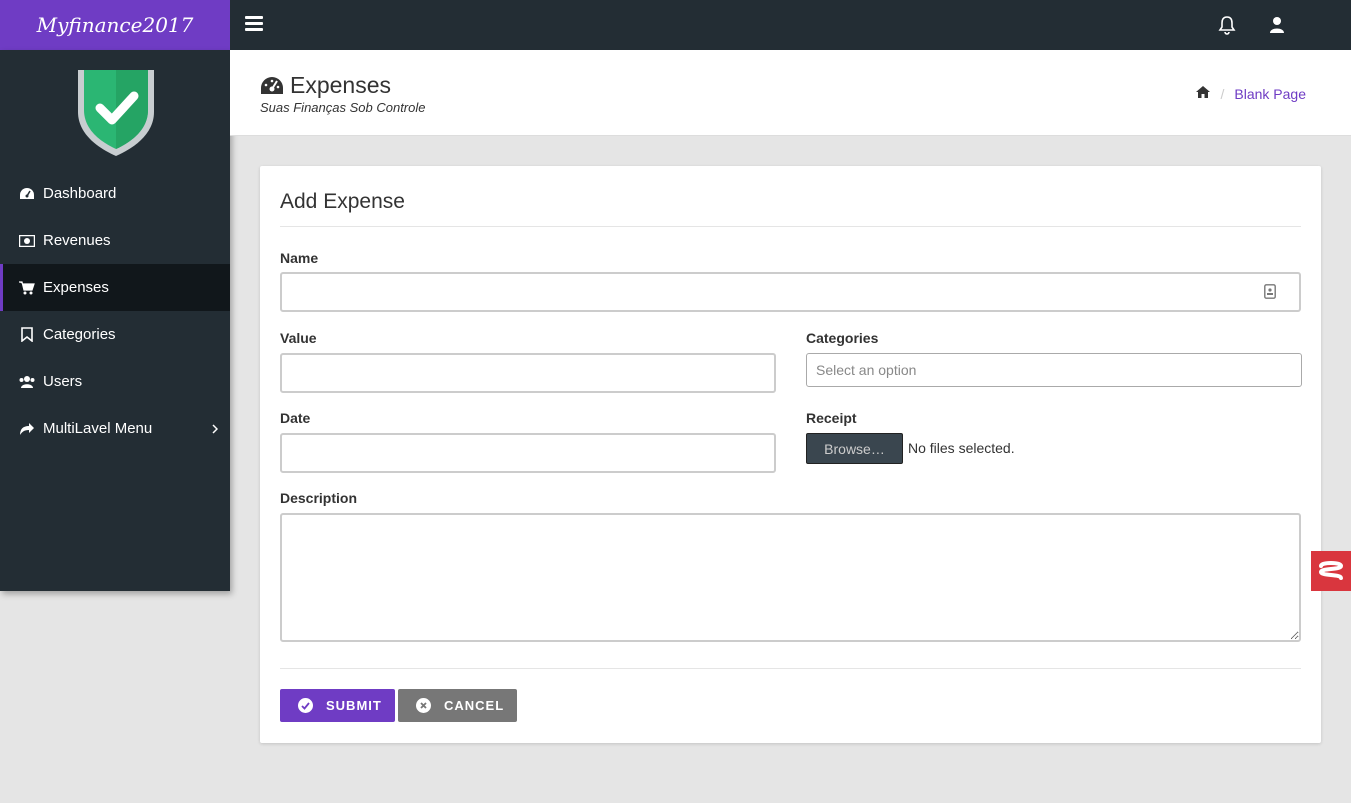 The width and height of the screenshot is (1351, 803). What do you see at coordinates (305, 705) in the screenshot?
I see `check-circle-icon` at bounding box center [305, 705].